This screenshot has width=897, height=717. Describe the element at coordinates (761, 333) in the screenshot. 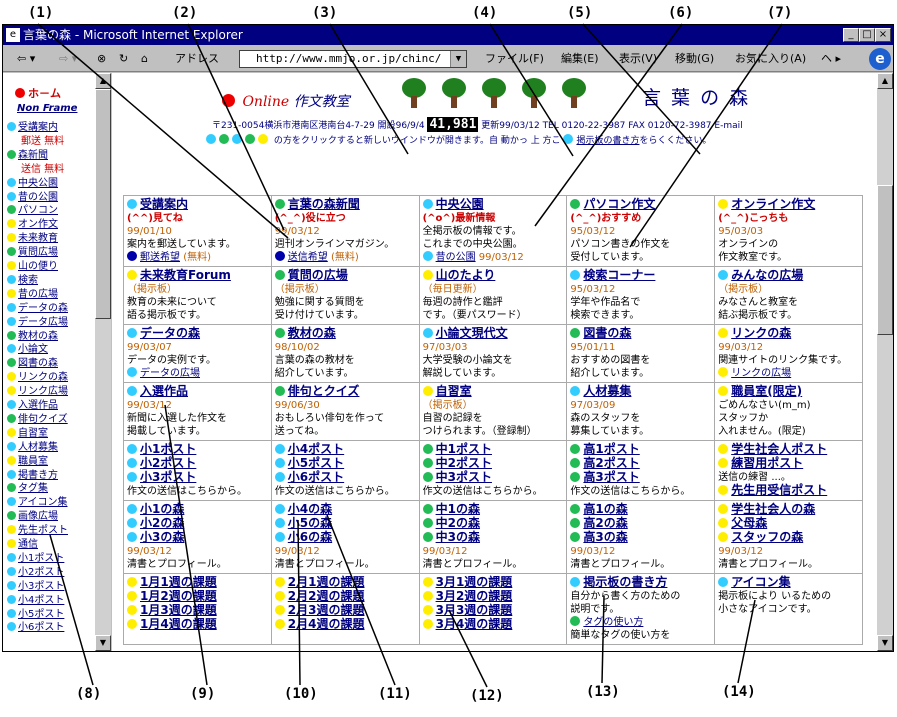

I see `cell-title-link: リンクの森` at that location.